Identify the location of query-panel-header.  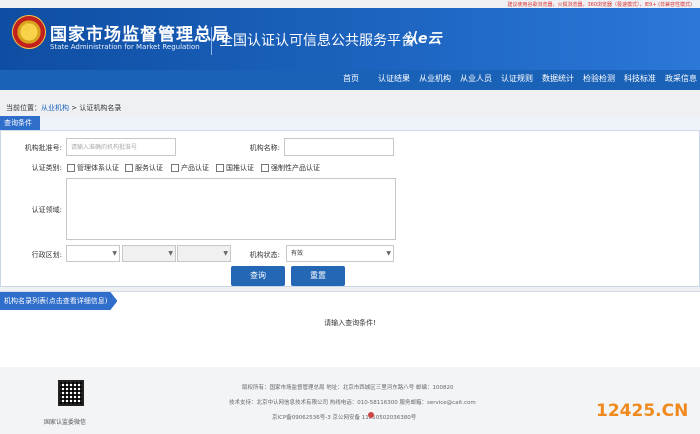
(350, 123).